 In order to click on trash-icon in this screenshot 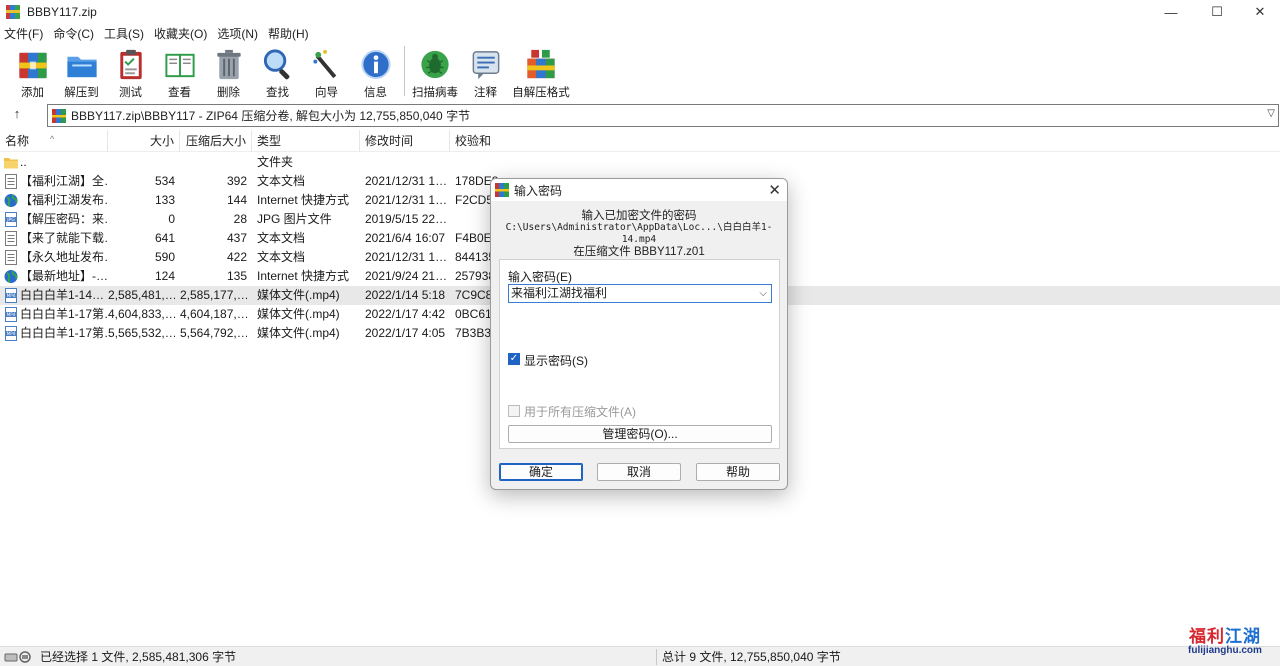, I will do `click(228, 64)`.